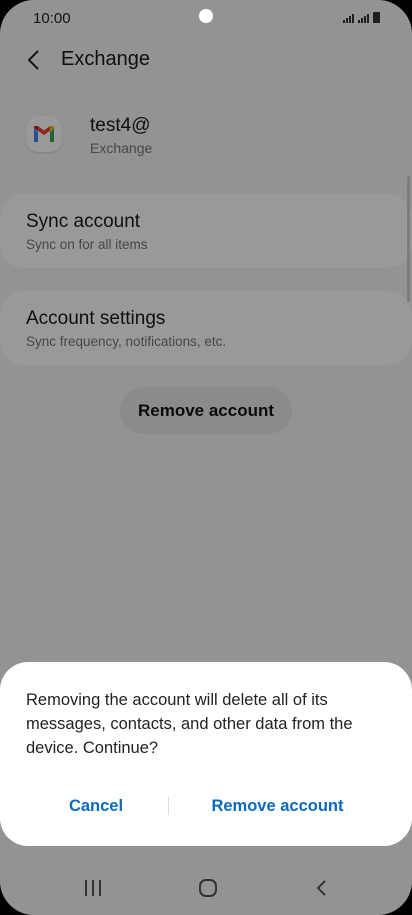 The image size is (412, 915). I want to click on cancel-button: Cancel, so click(96, 806).